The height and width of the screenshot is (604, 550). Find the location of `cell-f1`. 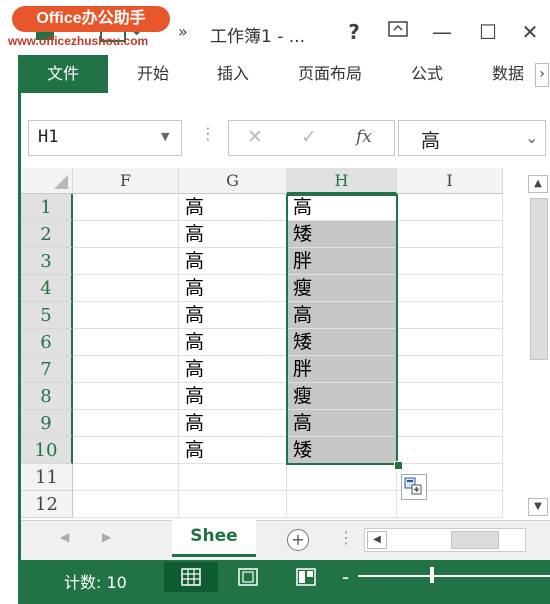

cell-f1 is located at coordinates (126, 207).